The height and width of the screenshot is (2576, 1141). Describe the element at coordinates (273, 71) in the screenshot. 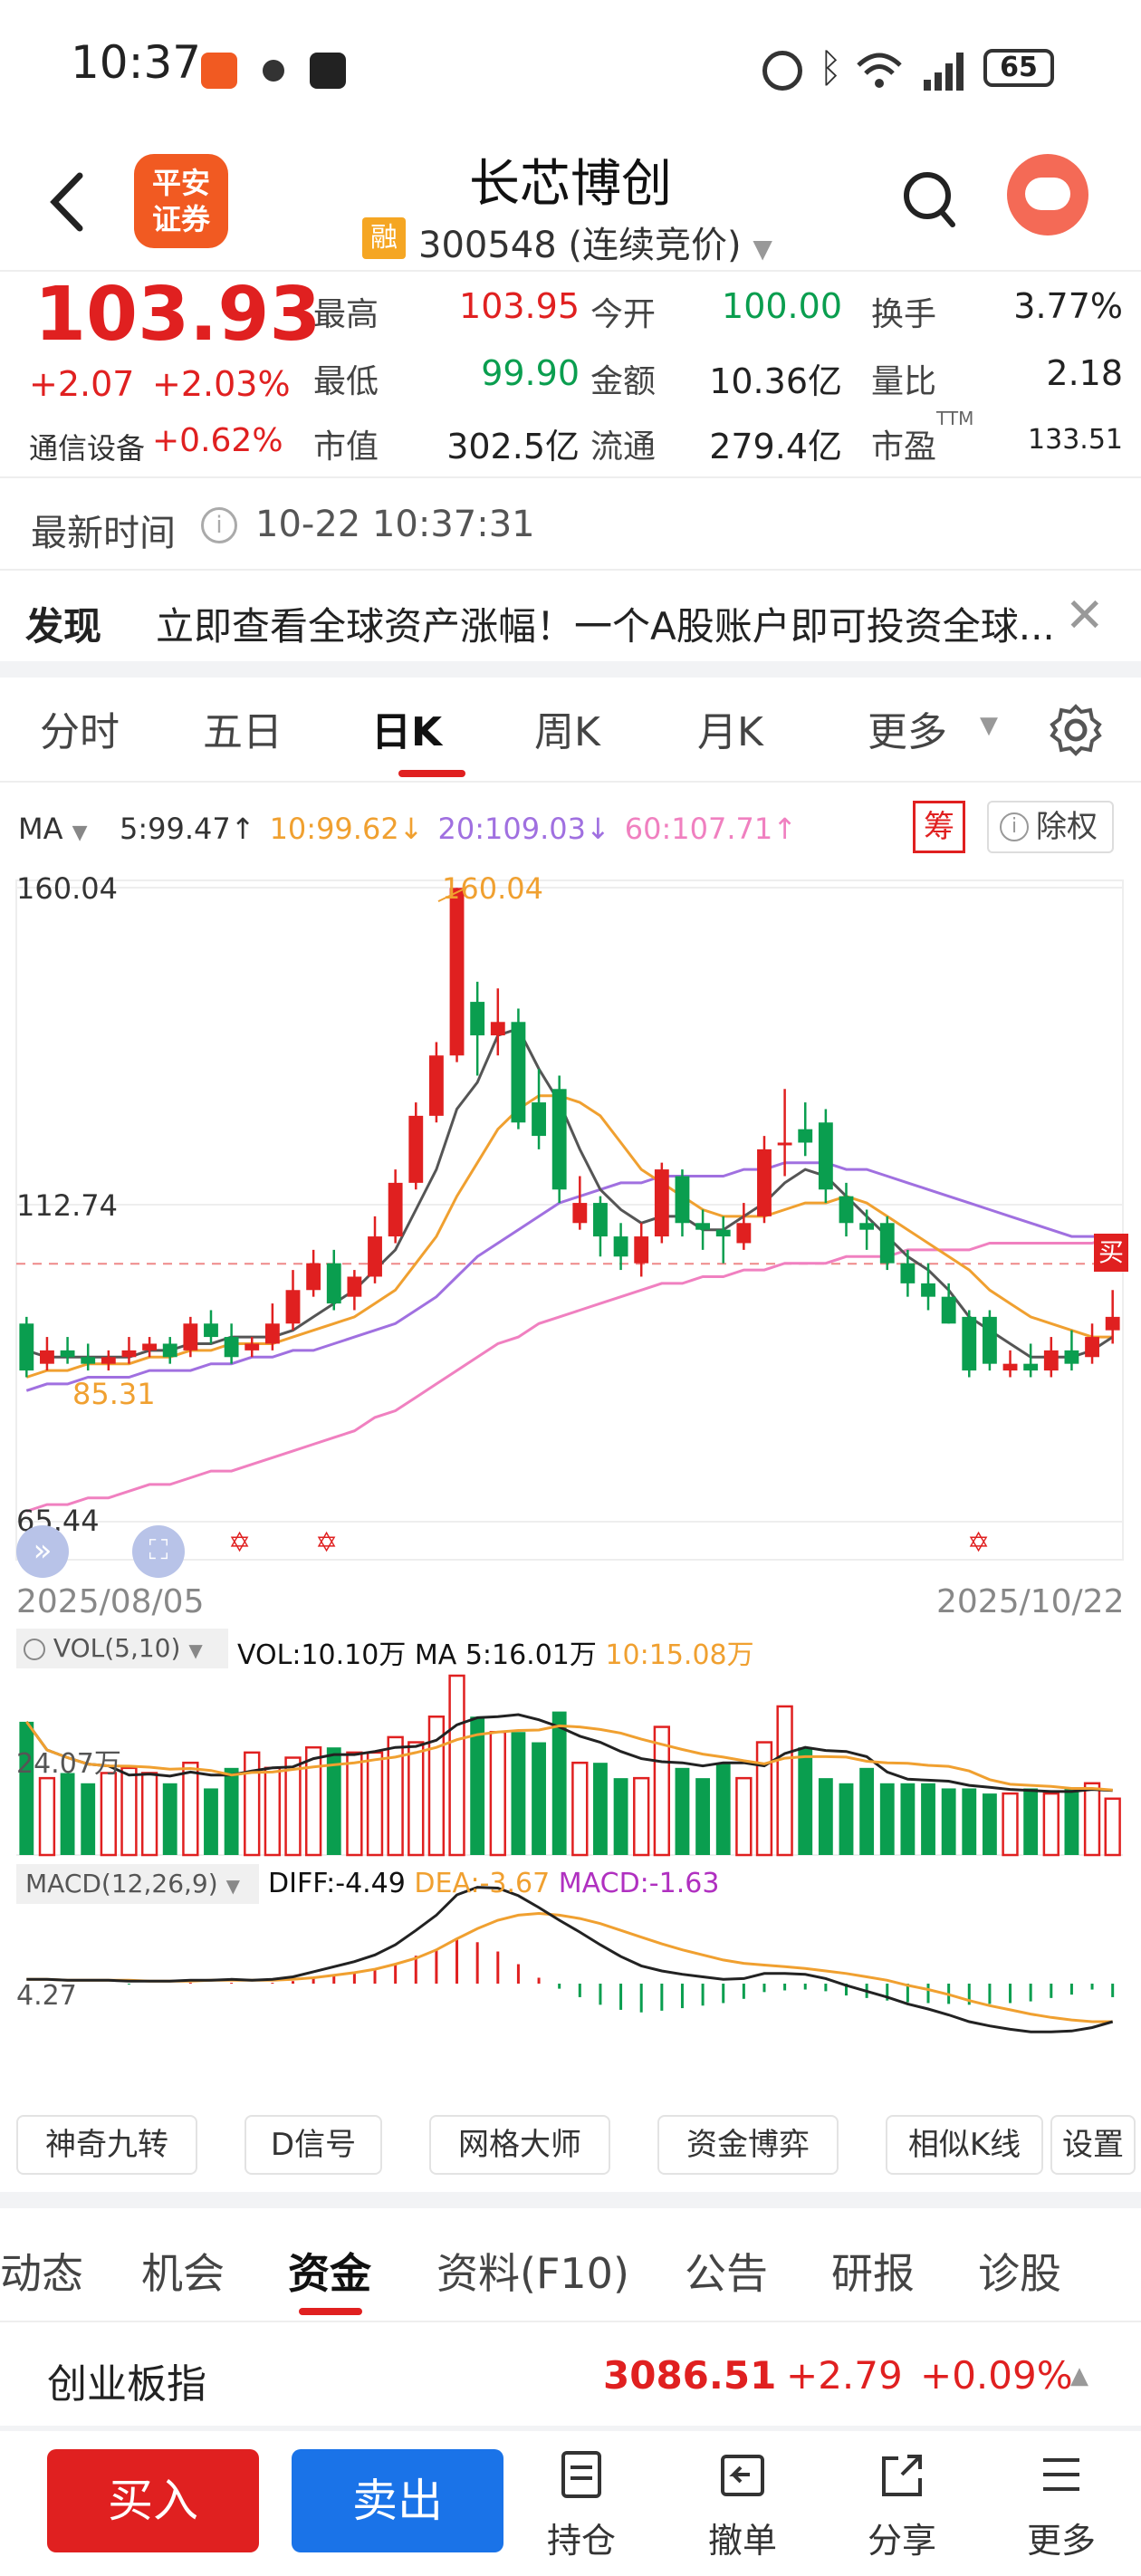

I see `message-notification-icon` at that location.